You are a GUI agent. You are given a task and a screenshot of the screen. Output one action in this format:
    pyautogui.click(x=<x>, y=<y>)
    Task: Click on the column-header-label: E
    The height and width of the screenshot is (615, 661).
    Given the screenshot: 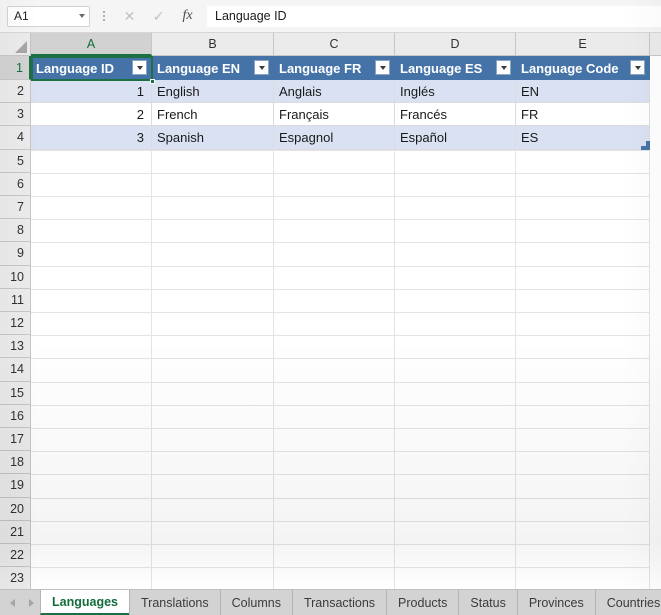 What is the action you would take?
    pyautogui.click(x=582, y=44)
    